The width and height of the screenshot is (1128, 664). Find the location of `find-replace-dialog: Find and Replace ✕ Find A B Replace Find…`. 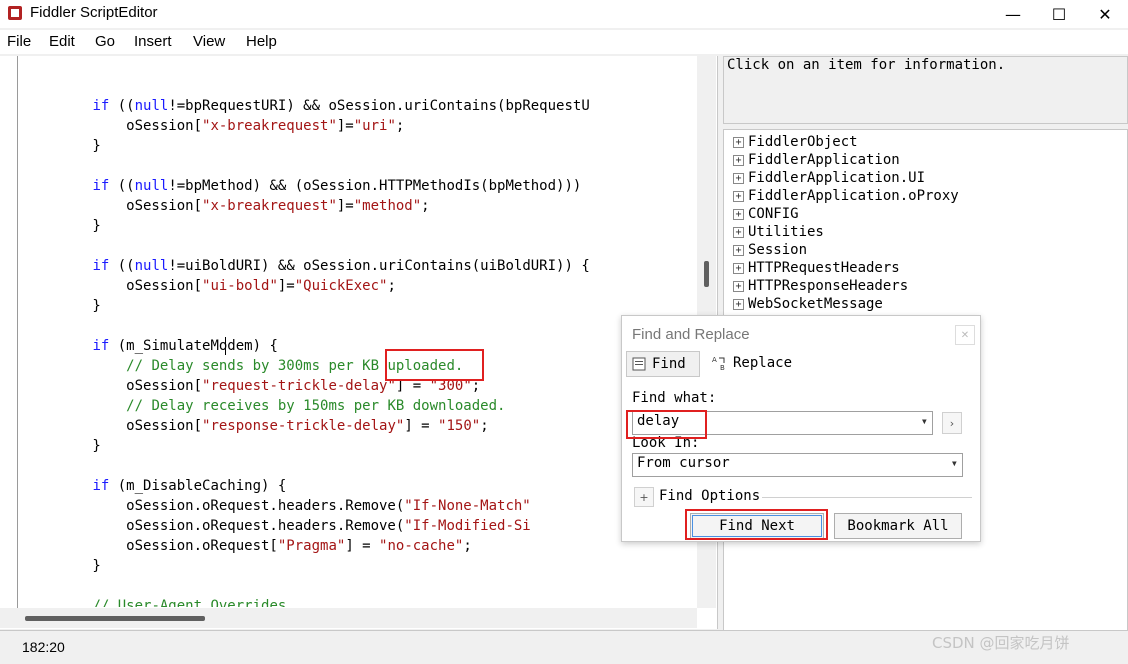

find-replace-dialog: Find and Replace ✕ Find A B Replace Find… is located at coordinates (801, 428).